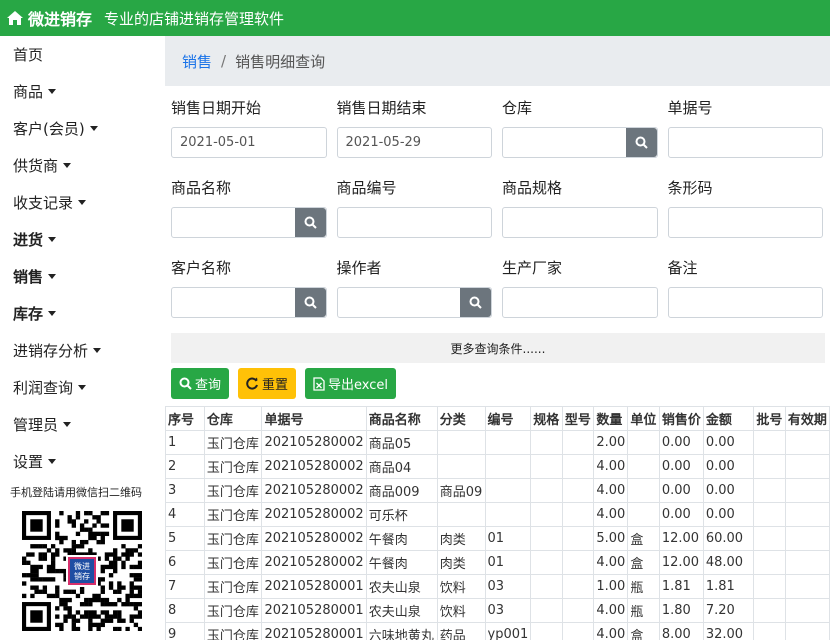  I want to click on product-code-input, so click(414, 222).